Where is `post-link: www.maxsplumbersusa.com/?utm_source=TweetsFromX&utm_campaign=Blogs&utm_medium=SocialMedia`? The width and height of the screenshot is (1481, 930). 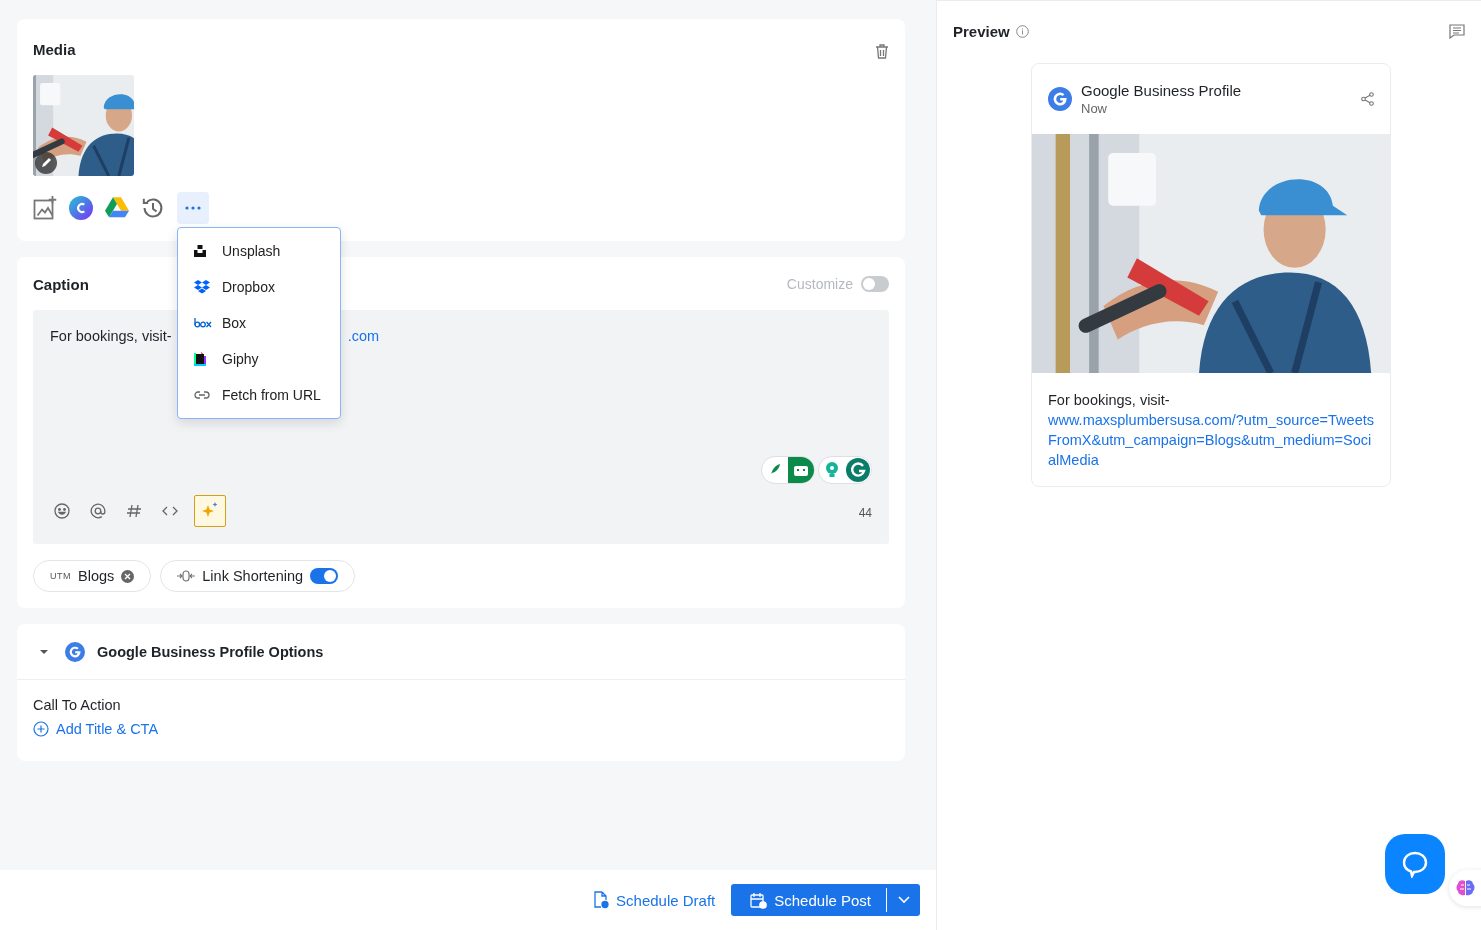
post-link: www.maxsplumbersusa.com/?utm_source=TweetsFromX&utm_campaign=Blogs&utm_medium=SocialMedia is located at coordinates (1211, 440).